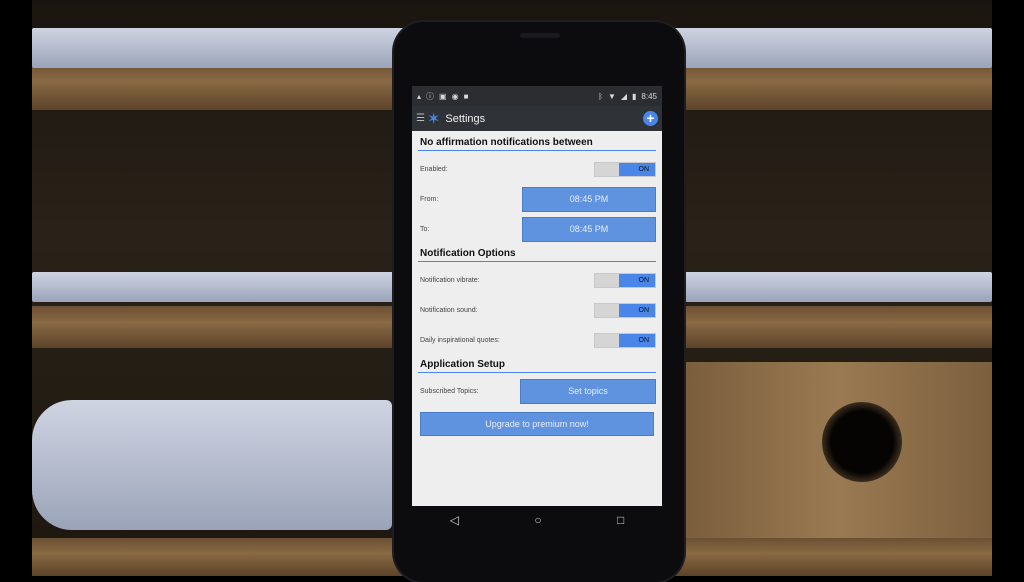 Image resolution: width=1024 pixels, height=582 pixels. Describe the element at coordinates (450, 280) in the screenshot. I see `vibrate-label: Notification vibrate:` at that location.